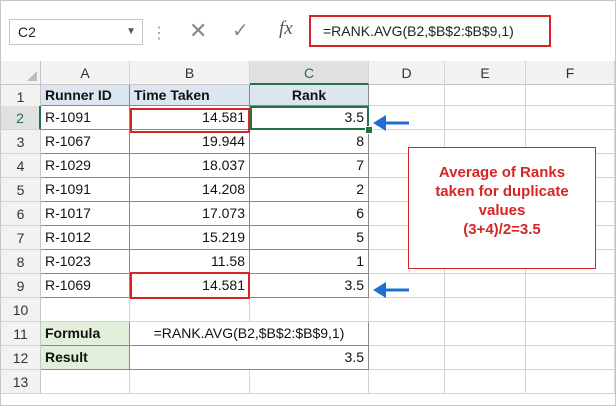 Image resolution: width=616 pixels, height=406 pixels. Describe the element at coordinates (570, 73) in the screenshot. I see `column-header-f: F` at that location.